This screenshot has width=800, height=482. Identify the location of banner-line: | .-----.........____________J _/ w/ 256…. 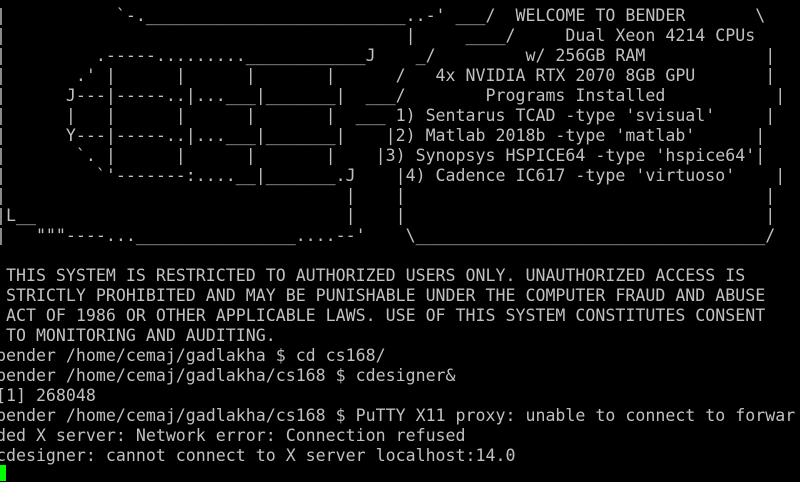
(388, 55).